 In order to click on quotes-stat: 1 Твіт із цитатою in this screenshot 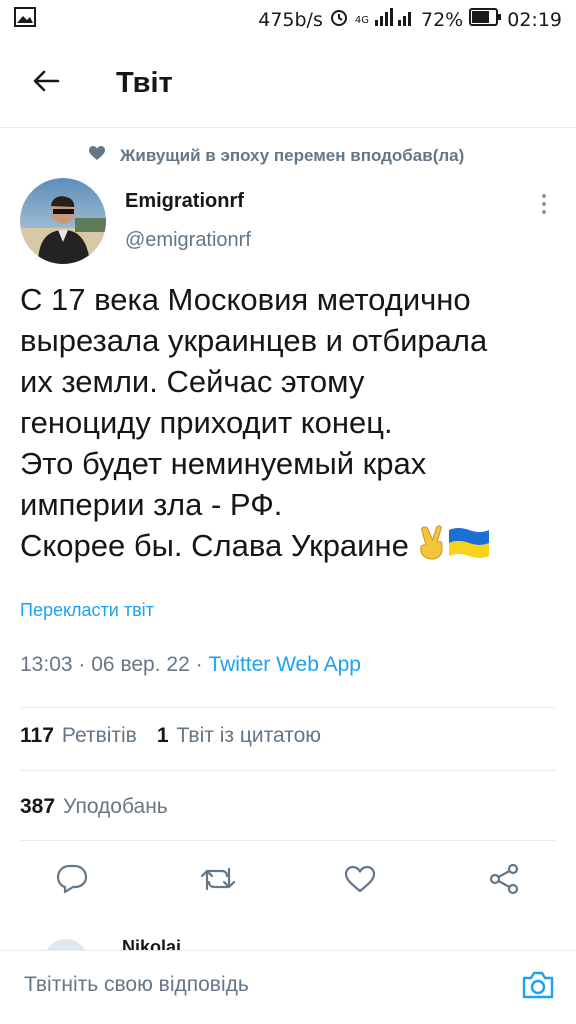, I will do `click(239, 736)`.